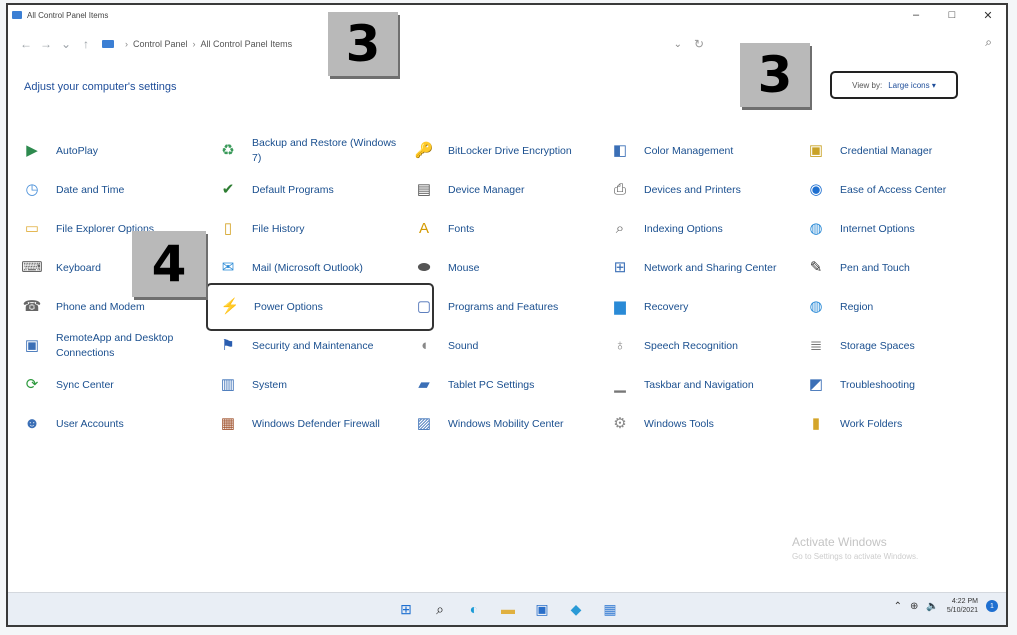 The image size is (1017, 635). I want to click on taskbar: ⊞ ⌕ ◐ ▬ ▣ ◆ ▦ ⌃ ⊕ 🔈 4:22 PM 5/10/2021 1, so click(507, 608).